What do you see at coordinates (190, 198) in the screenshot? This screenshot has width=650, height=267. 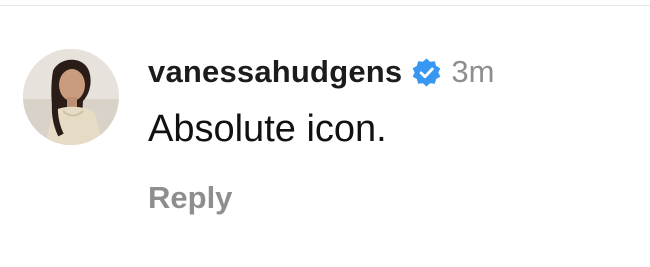 I see `reply-button: Reply` at bounding box center [190, 198].